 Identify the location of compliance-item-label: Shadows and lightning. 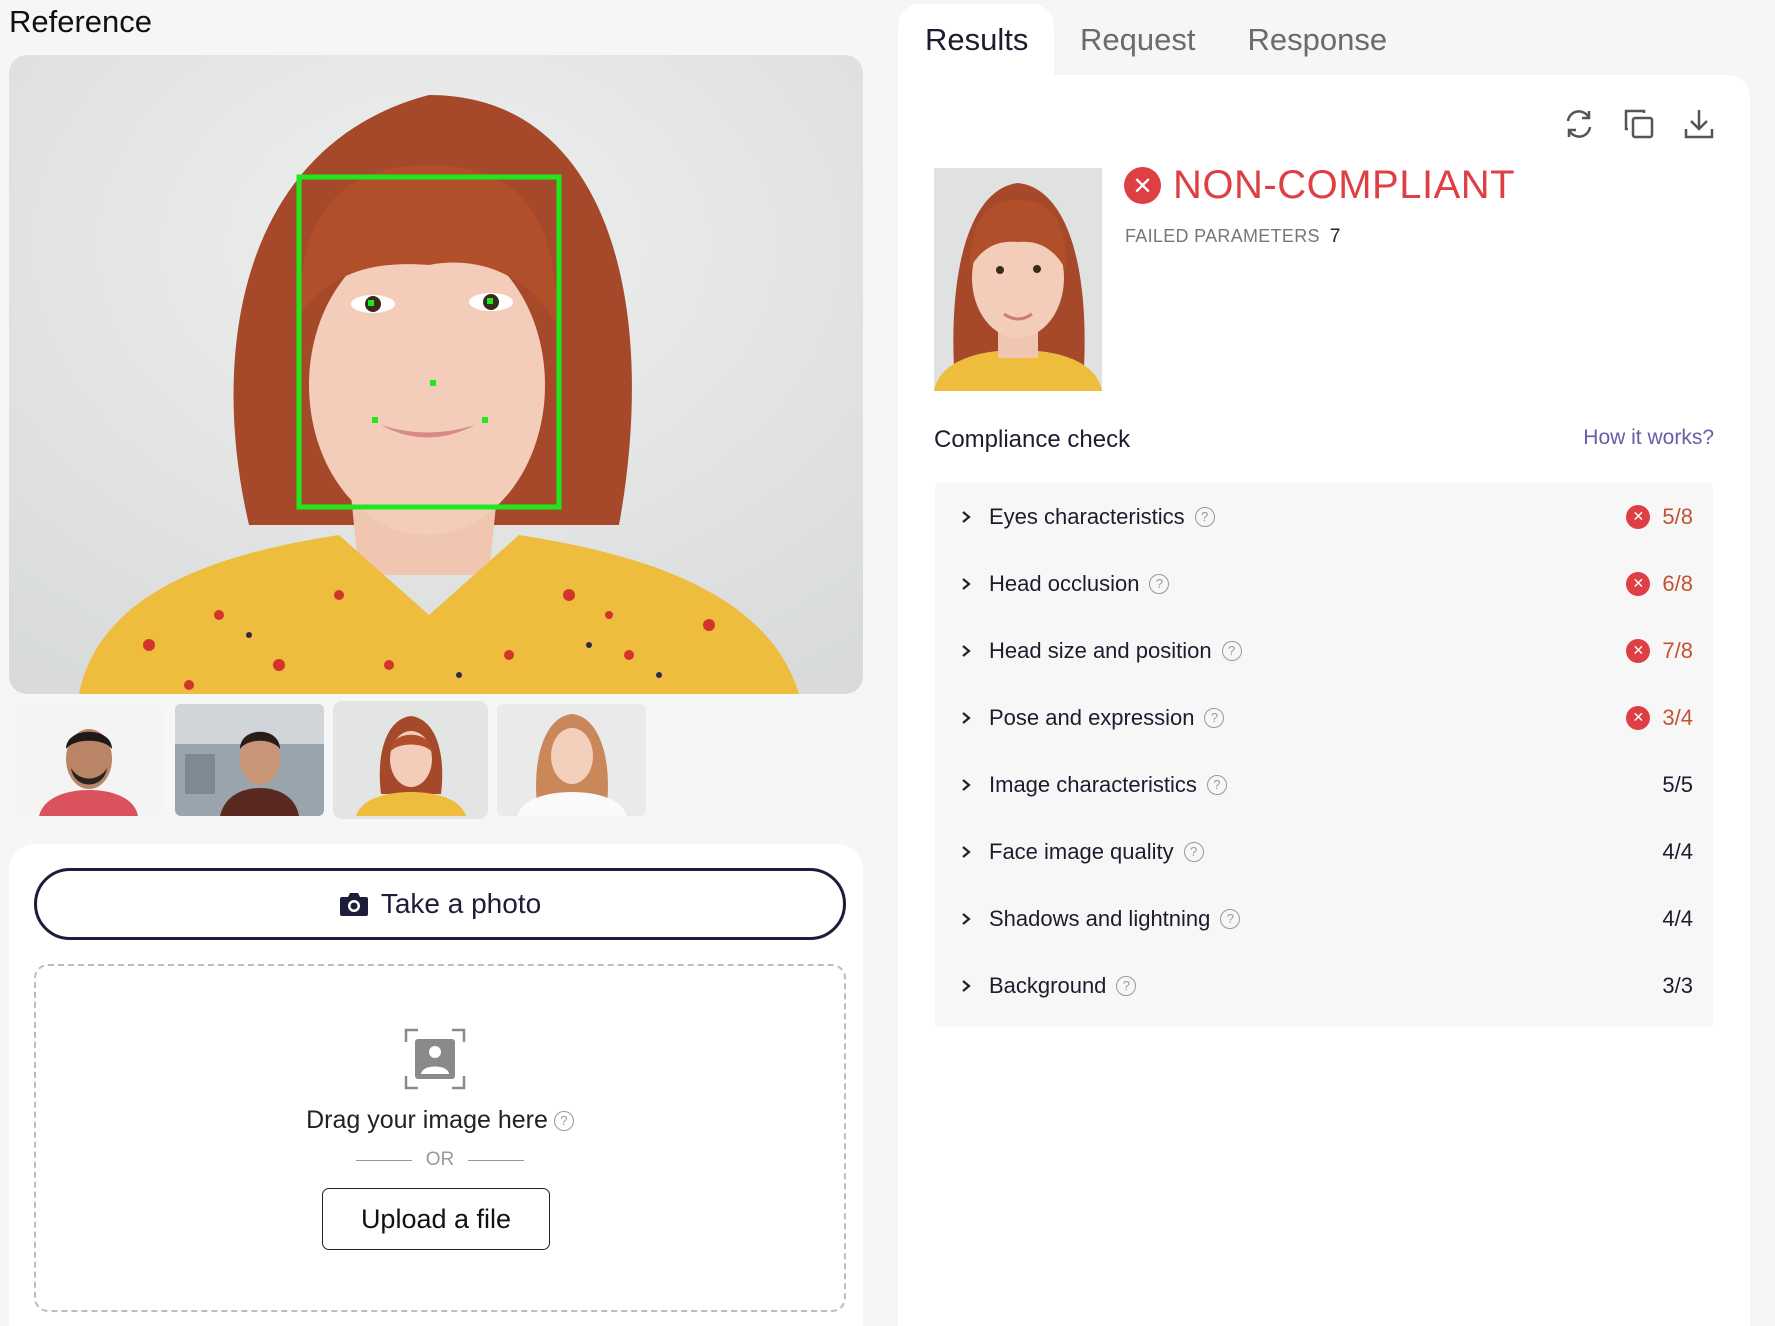
(1100, 918).